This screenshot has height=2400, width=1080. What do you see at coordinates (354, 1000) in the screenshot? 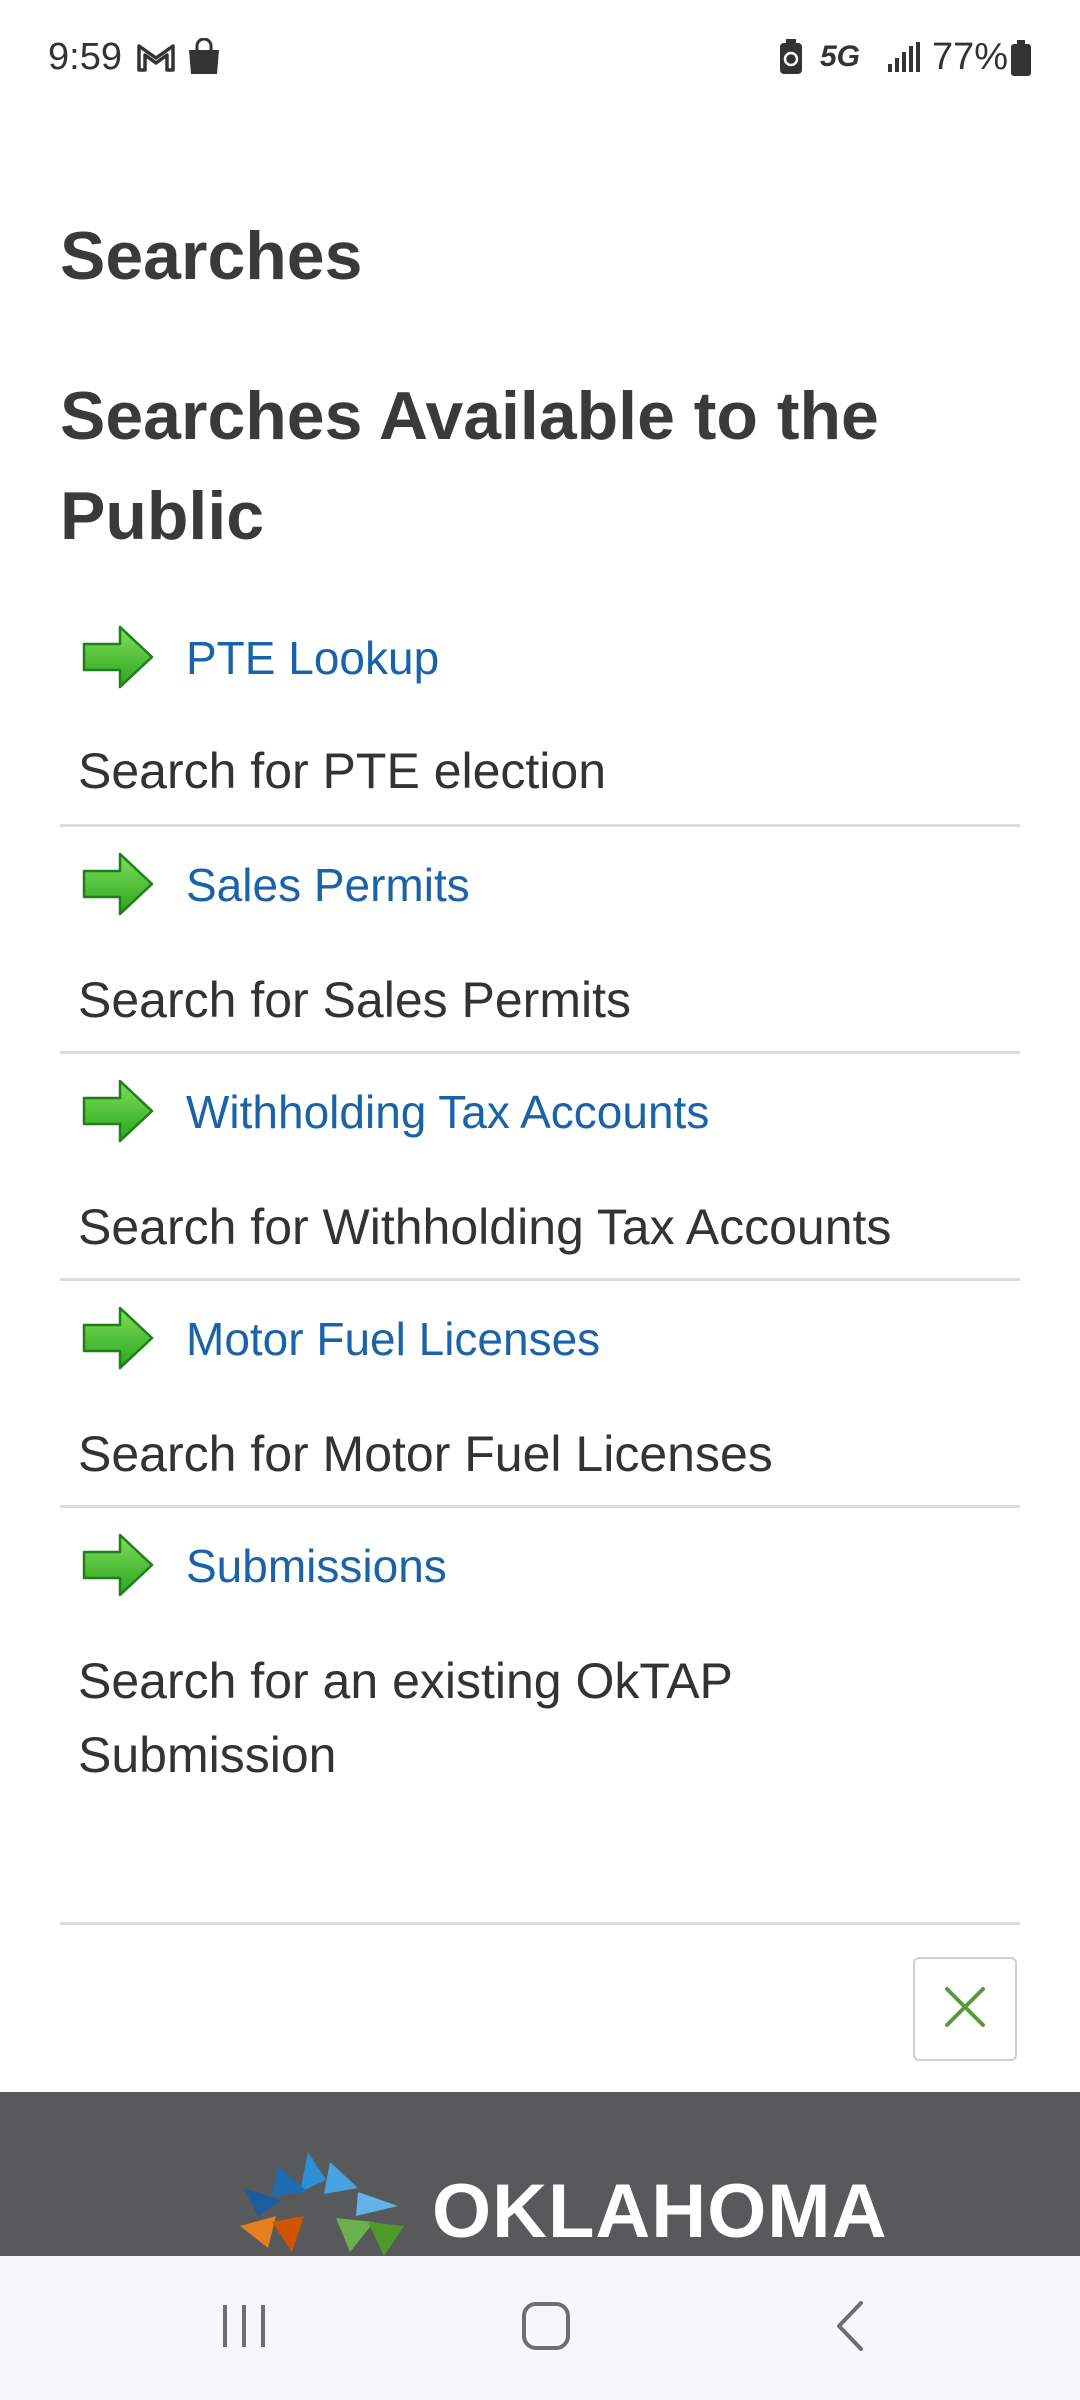
I see `search-description: Search for Sales Permits` at bounding box center [354, 1000].